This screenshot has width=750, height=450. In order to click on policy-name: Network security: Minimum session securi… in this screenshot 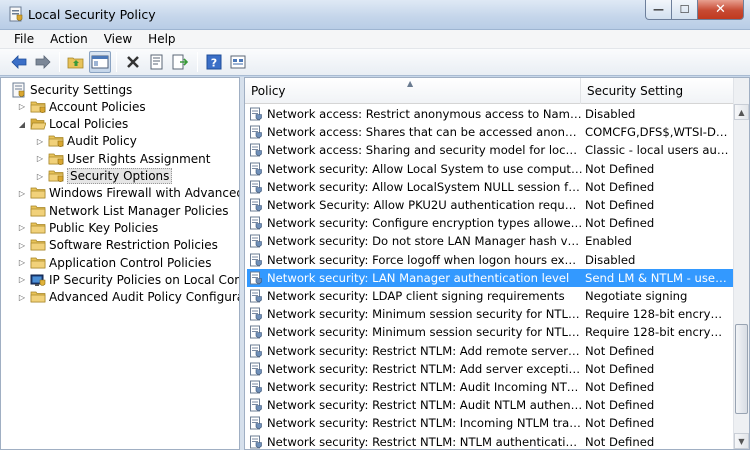, I will do `click(425, 332)`.